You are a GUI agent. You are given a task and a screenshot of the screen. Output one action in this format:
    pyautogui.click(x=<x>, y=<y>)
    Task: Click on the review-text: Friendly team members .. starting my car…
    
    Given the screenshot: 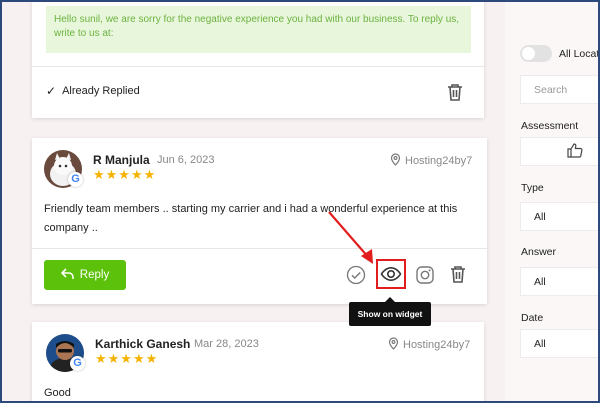 What is the action you would take?
    pyautogui.click(x=251, y=218)
    